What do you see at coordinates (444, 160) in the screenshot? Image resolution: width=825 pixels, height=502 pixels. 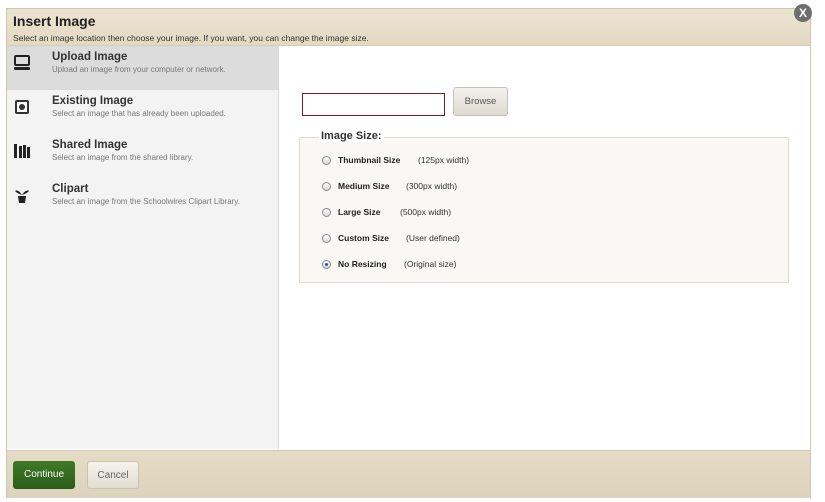 I see `size-option-note: (125px width)` at bounding box center [444, 160].